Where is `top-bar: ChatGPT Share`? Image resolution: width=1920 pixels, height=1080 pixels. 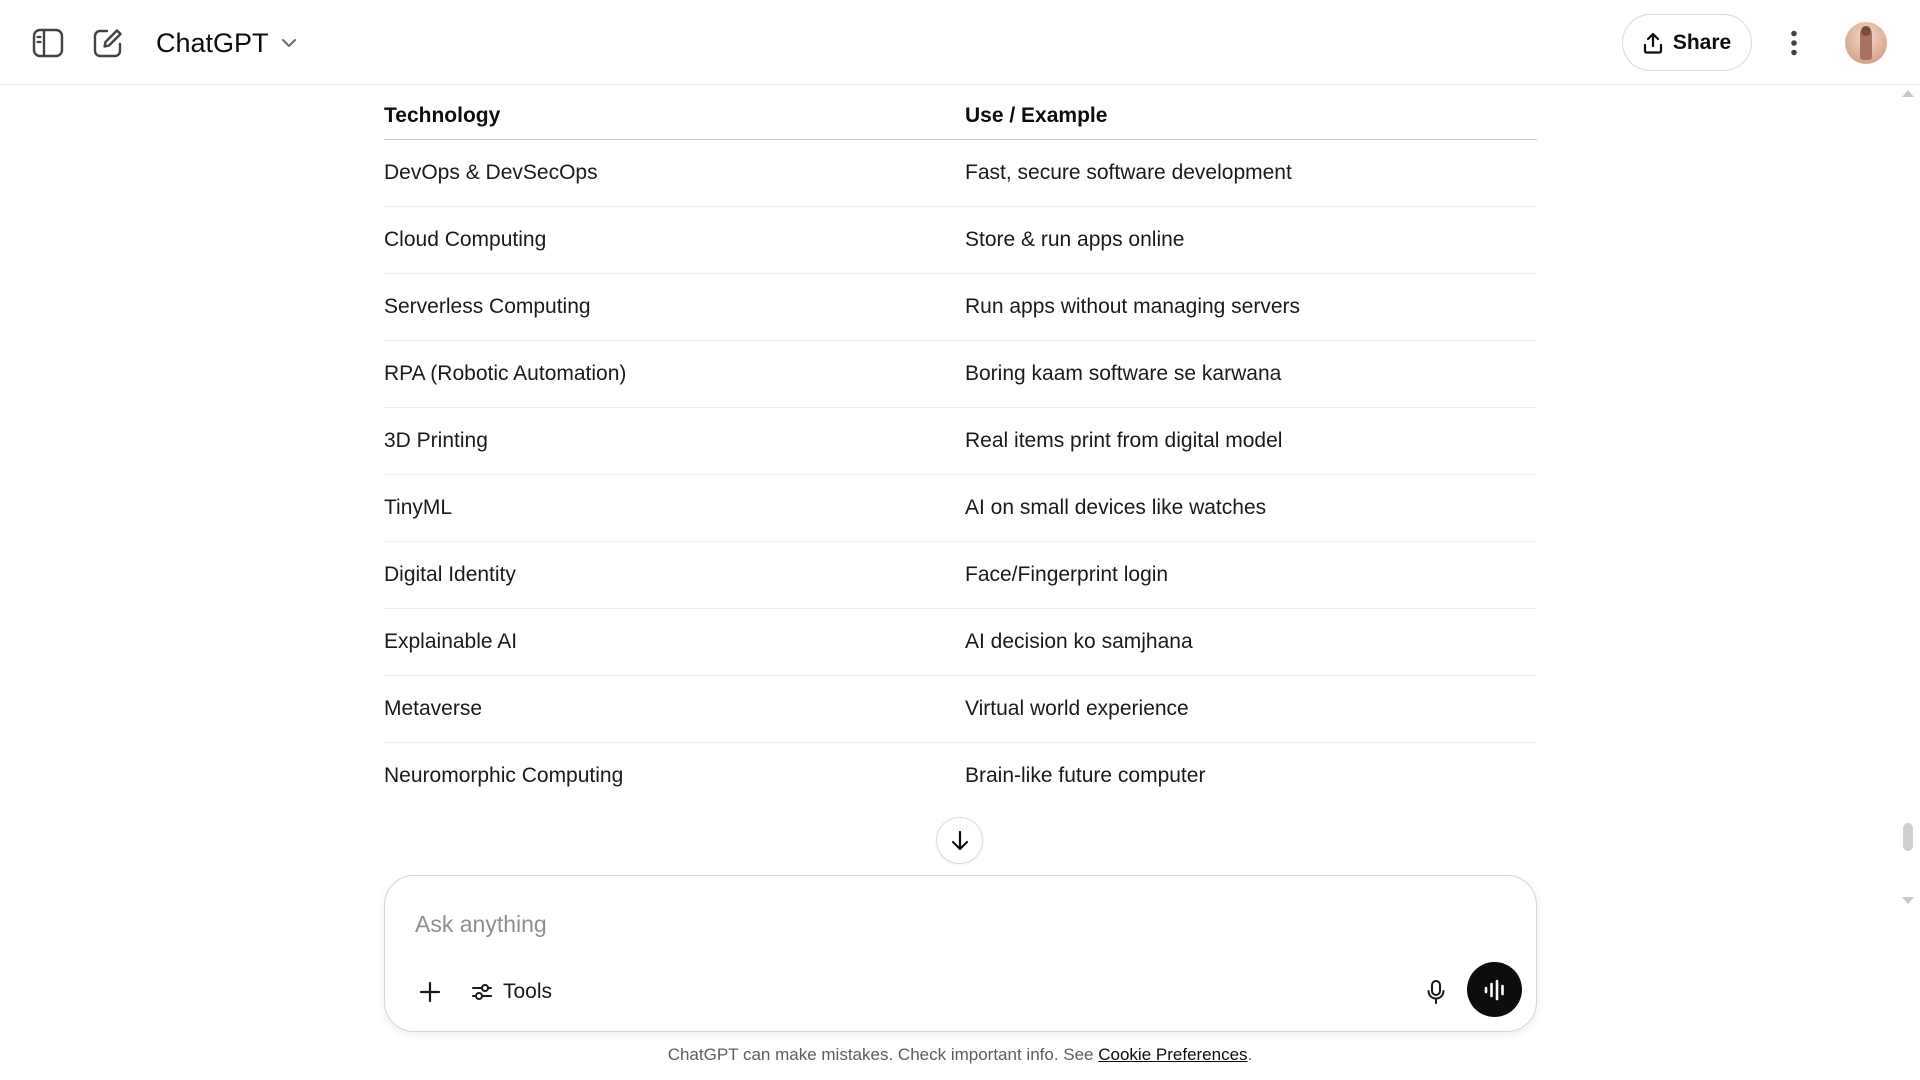 top-bar: ChatGPT Share is located at coordinates (960, 42).